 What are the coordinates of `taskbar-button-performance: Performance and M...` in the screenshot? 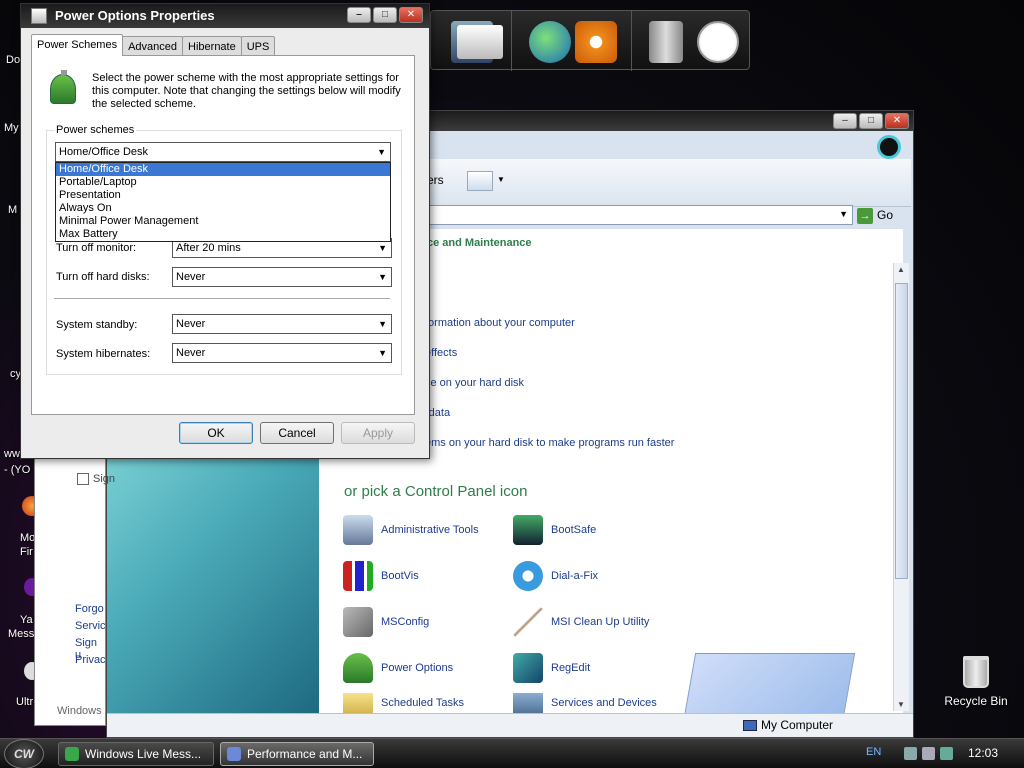 It's located at (297, 754).